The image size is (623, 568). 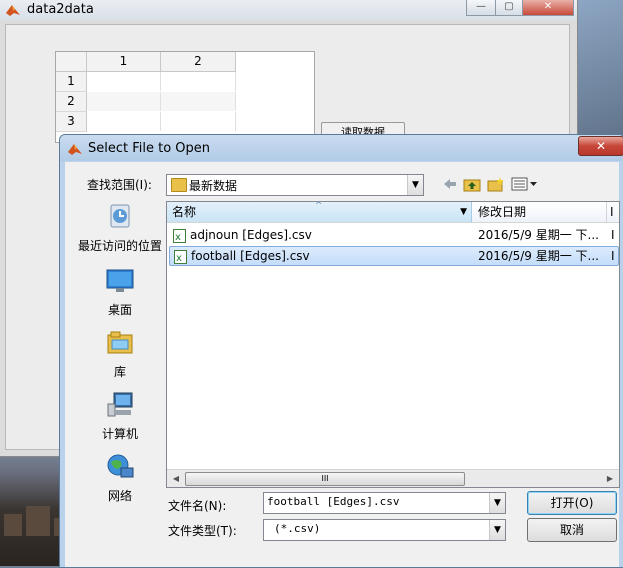 I want to click on filetype-select: (*.csv) ▼, so click(x=384, y=530).